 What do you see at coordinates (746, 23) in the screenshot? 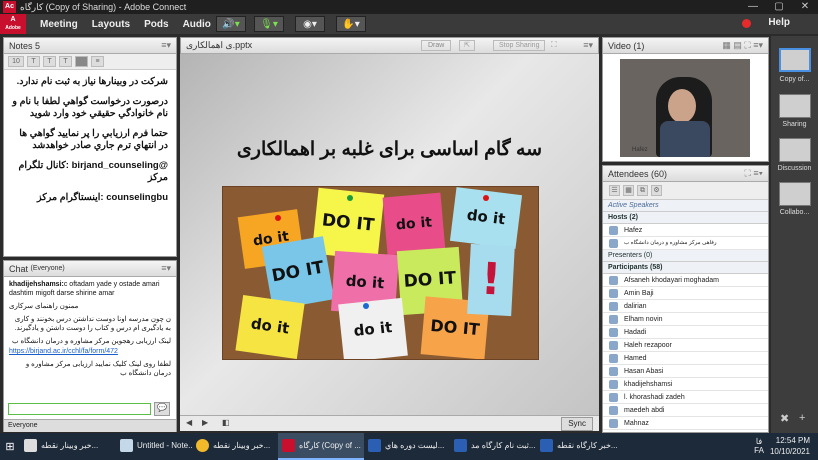
I see `record-indicator-icon` at bounding box center [746, 23].